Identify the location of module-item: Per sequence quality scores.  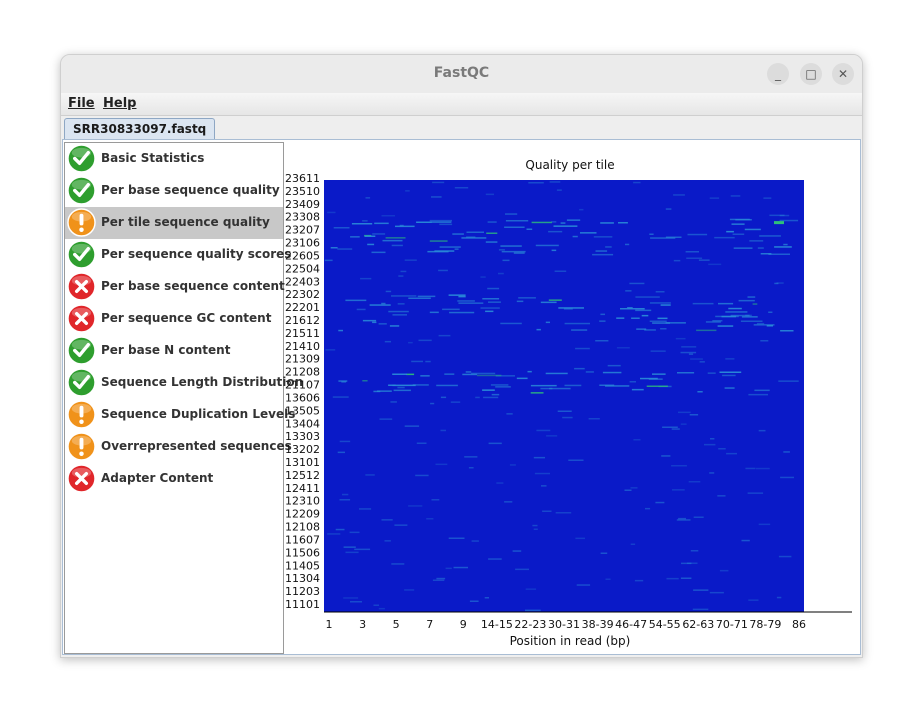
(178, 255).